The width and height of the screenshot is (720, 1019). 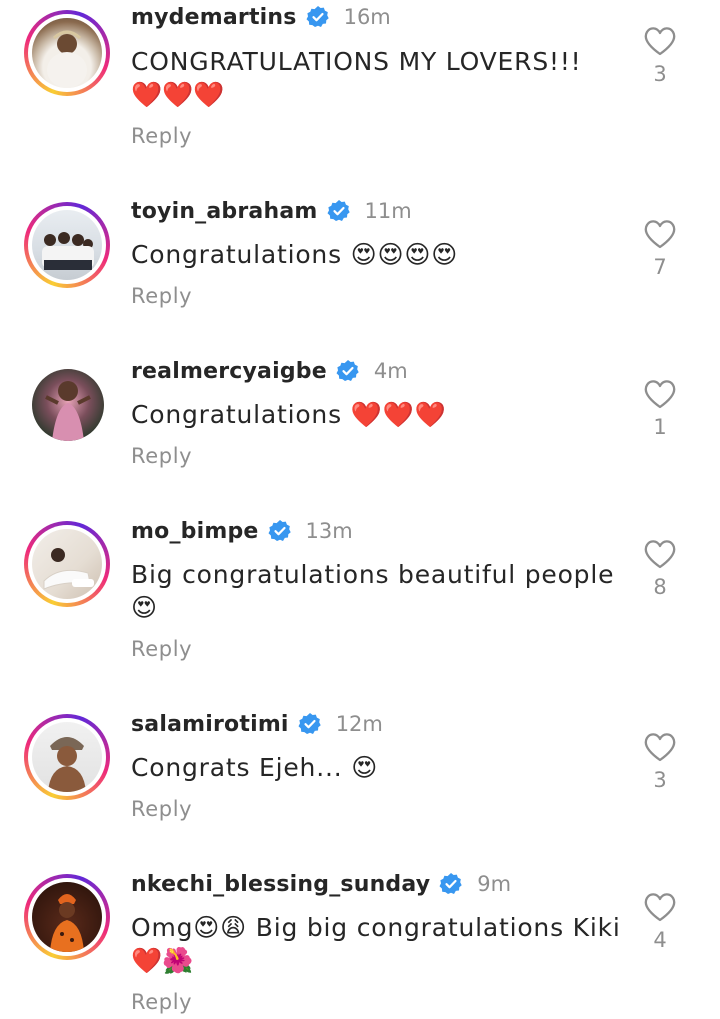 I want to click on comment-username: mo_bimpe, so click(x=195, y=531).